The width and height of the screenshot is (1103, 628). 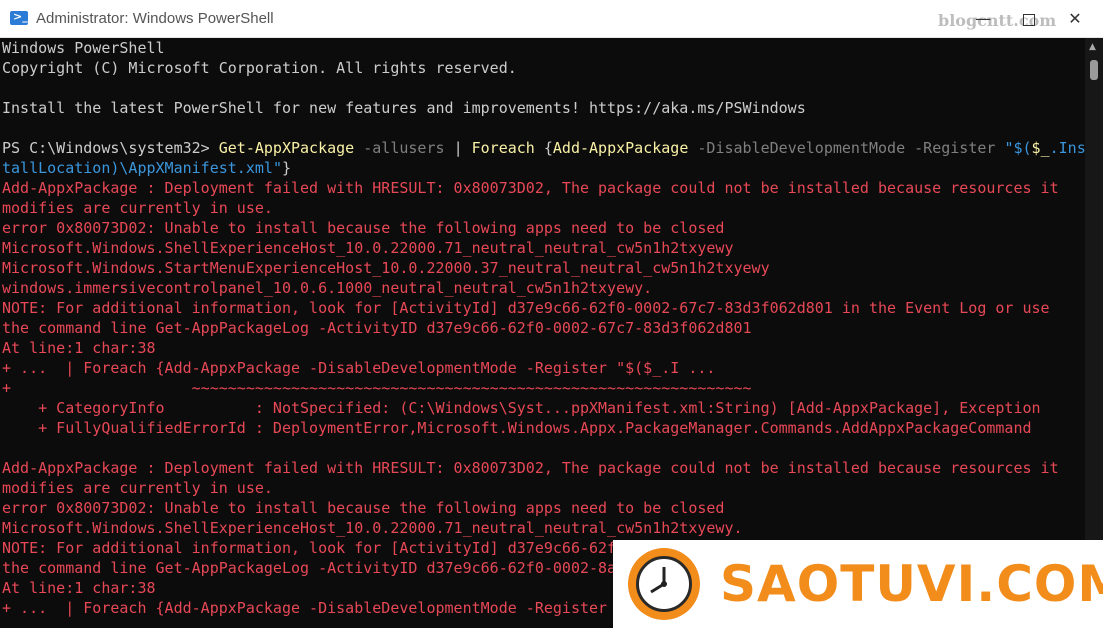 What do you see at coordinates (1040, 148) in the screenshot?
I see `variable: $_` at bounding box center [1040, 148].